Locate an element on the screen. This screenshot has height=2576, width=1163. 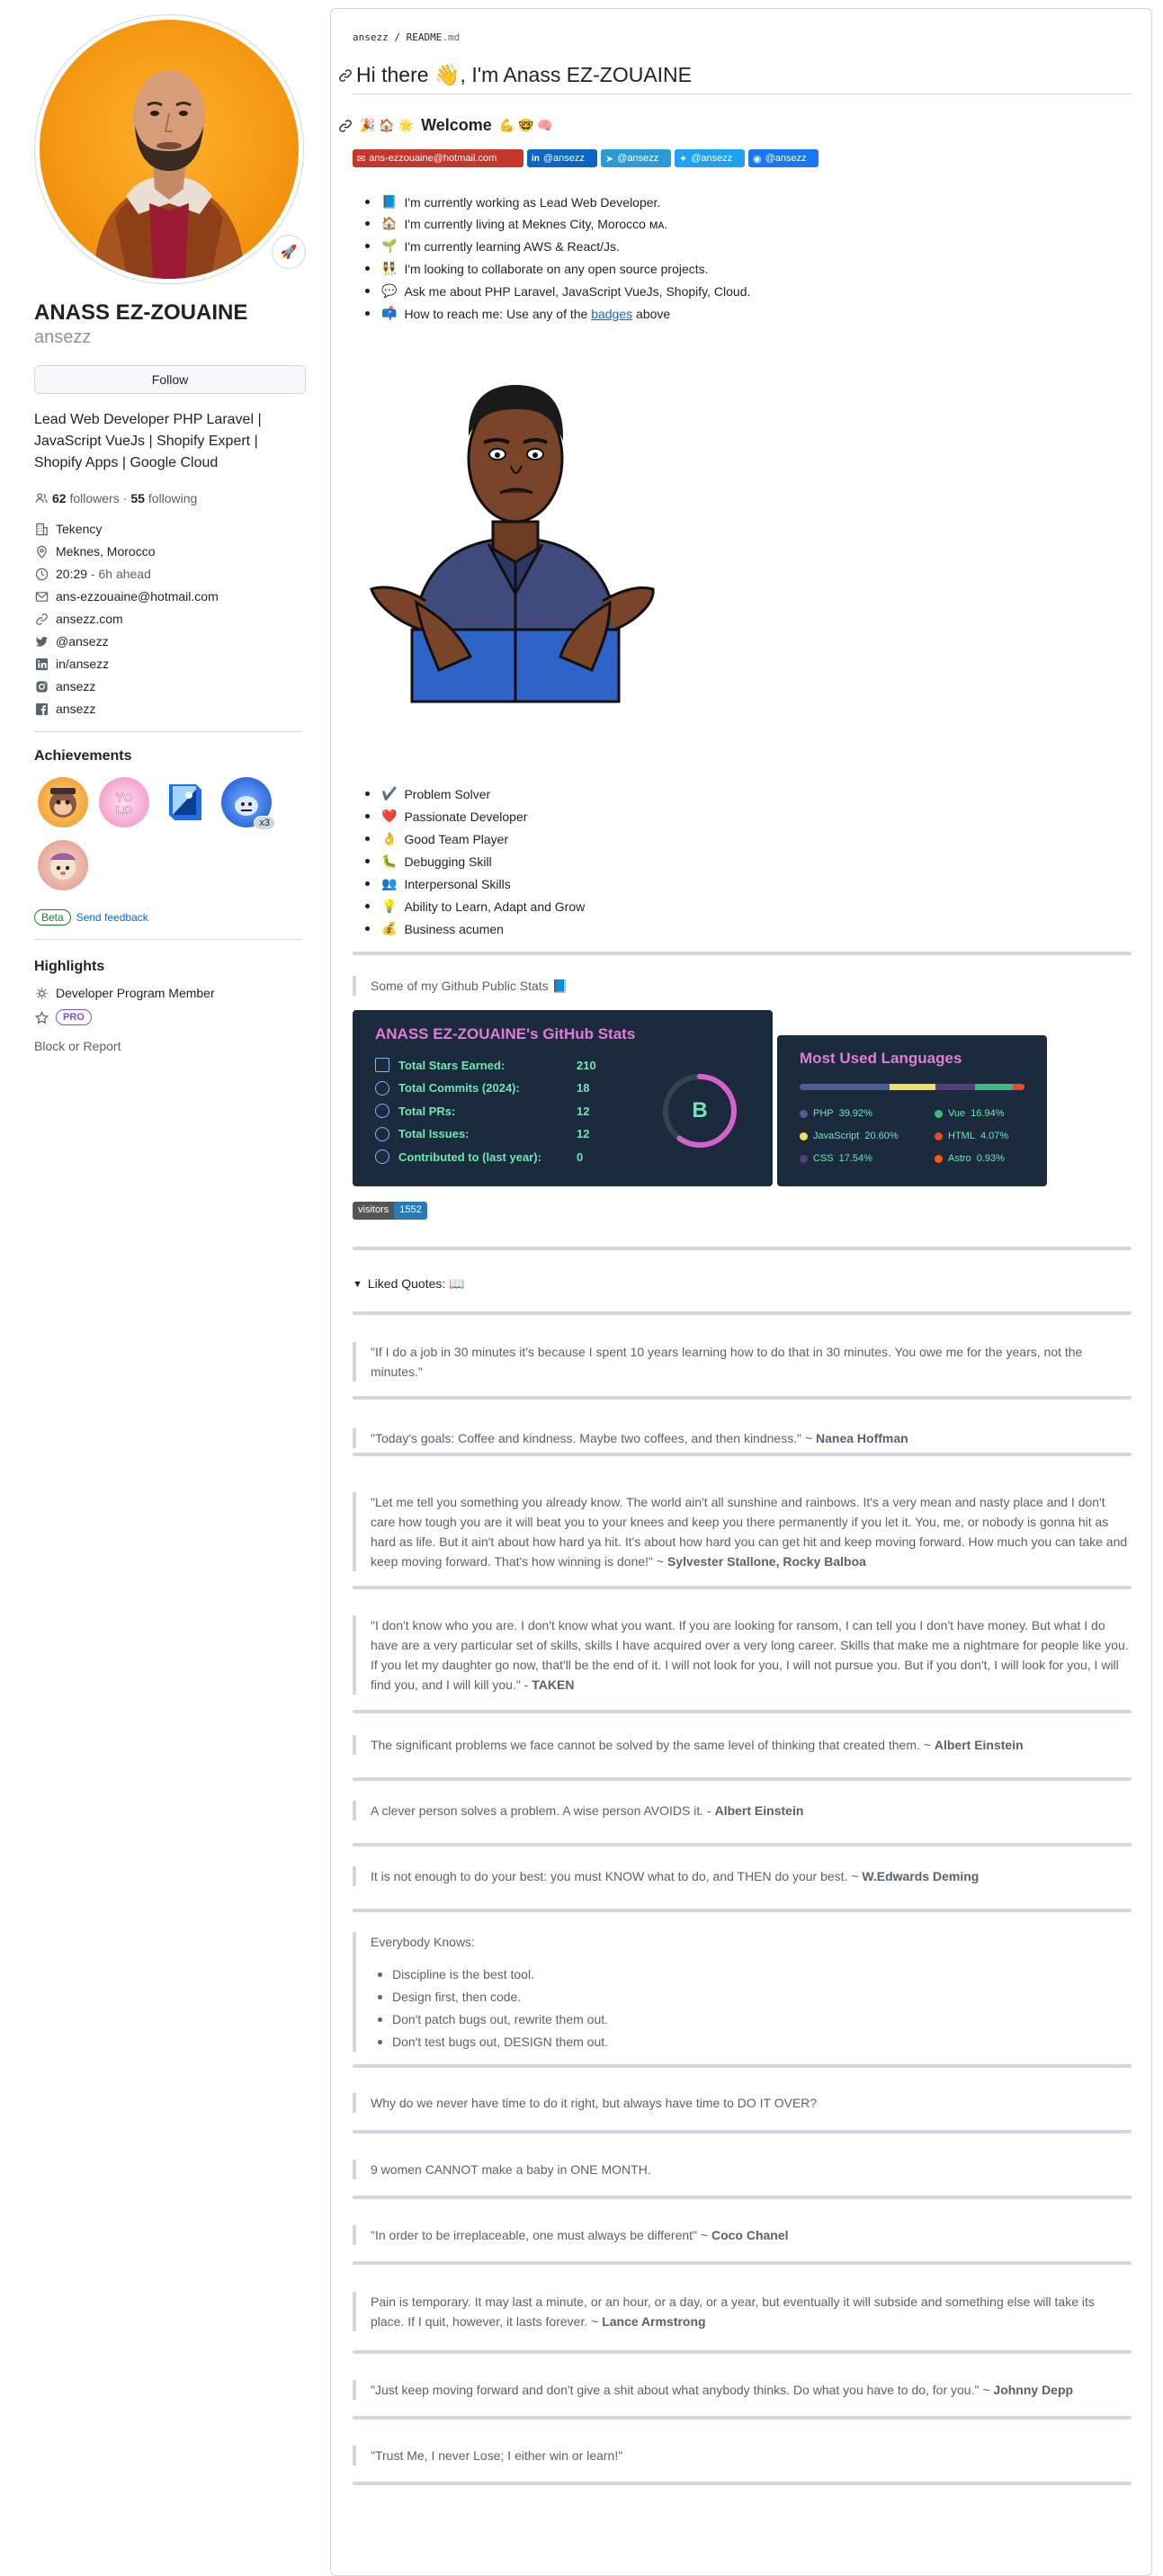
skill-list-item: 🐛 Debugging Skill is located at coordinates (428, 861).